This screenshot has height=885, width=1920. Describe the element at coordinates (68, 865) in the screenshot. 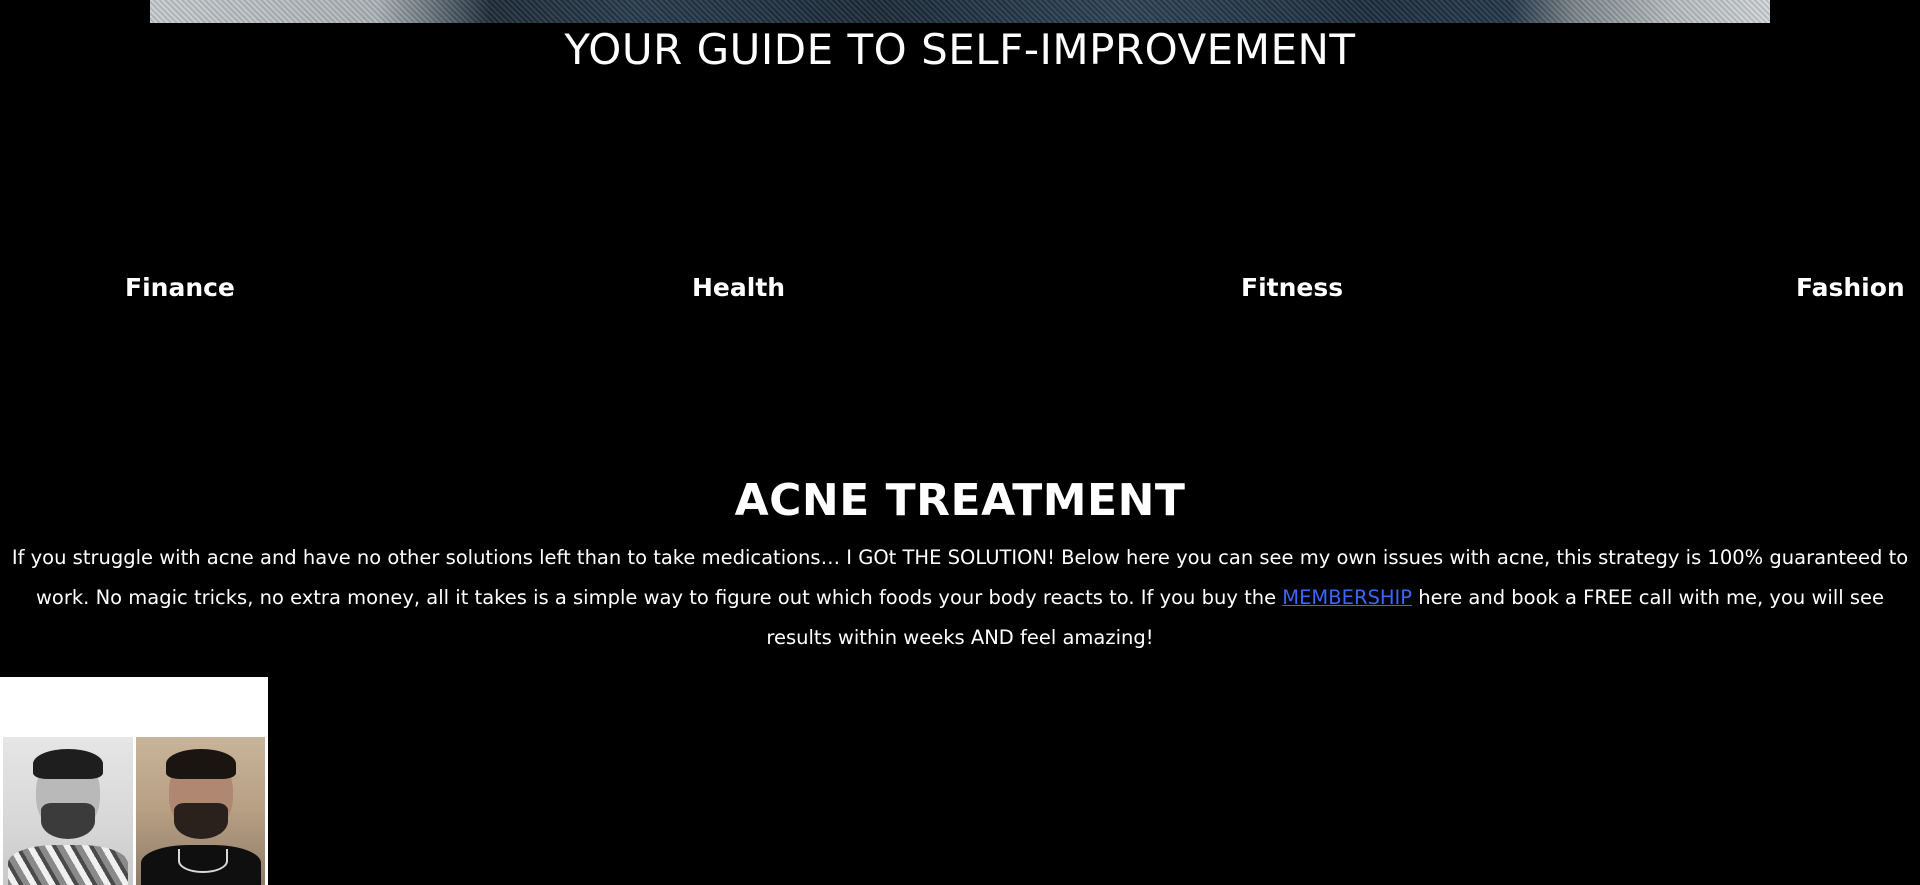

I see `shirt` at that location.